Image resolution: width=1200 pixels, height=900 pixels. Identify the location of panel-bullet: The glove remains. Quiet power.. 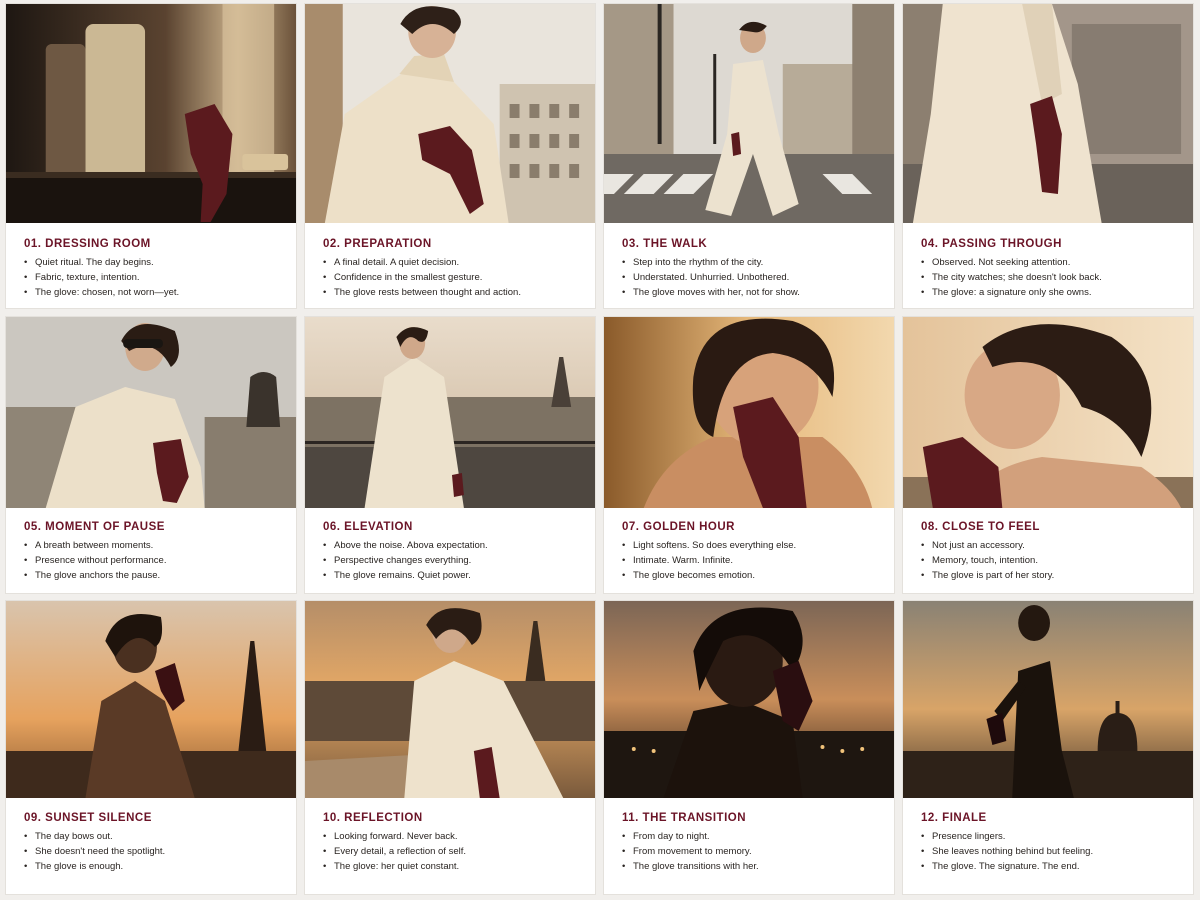
(450, 575).